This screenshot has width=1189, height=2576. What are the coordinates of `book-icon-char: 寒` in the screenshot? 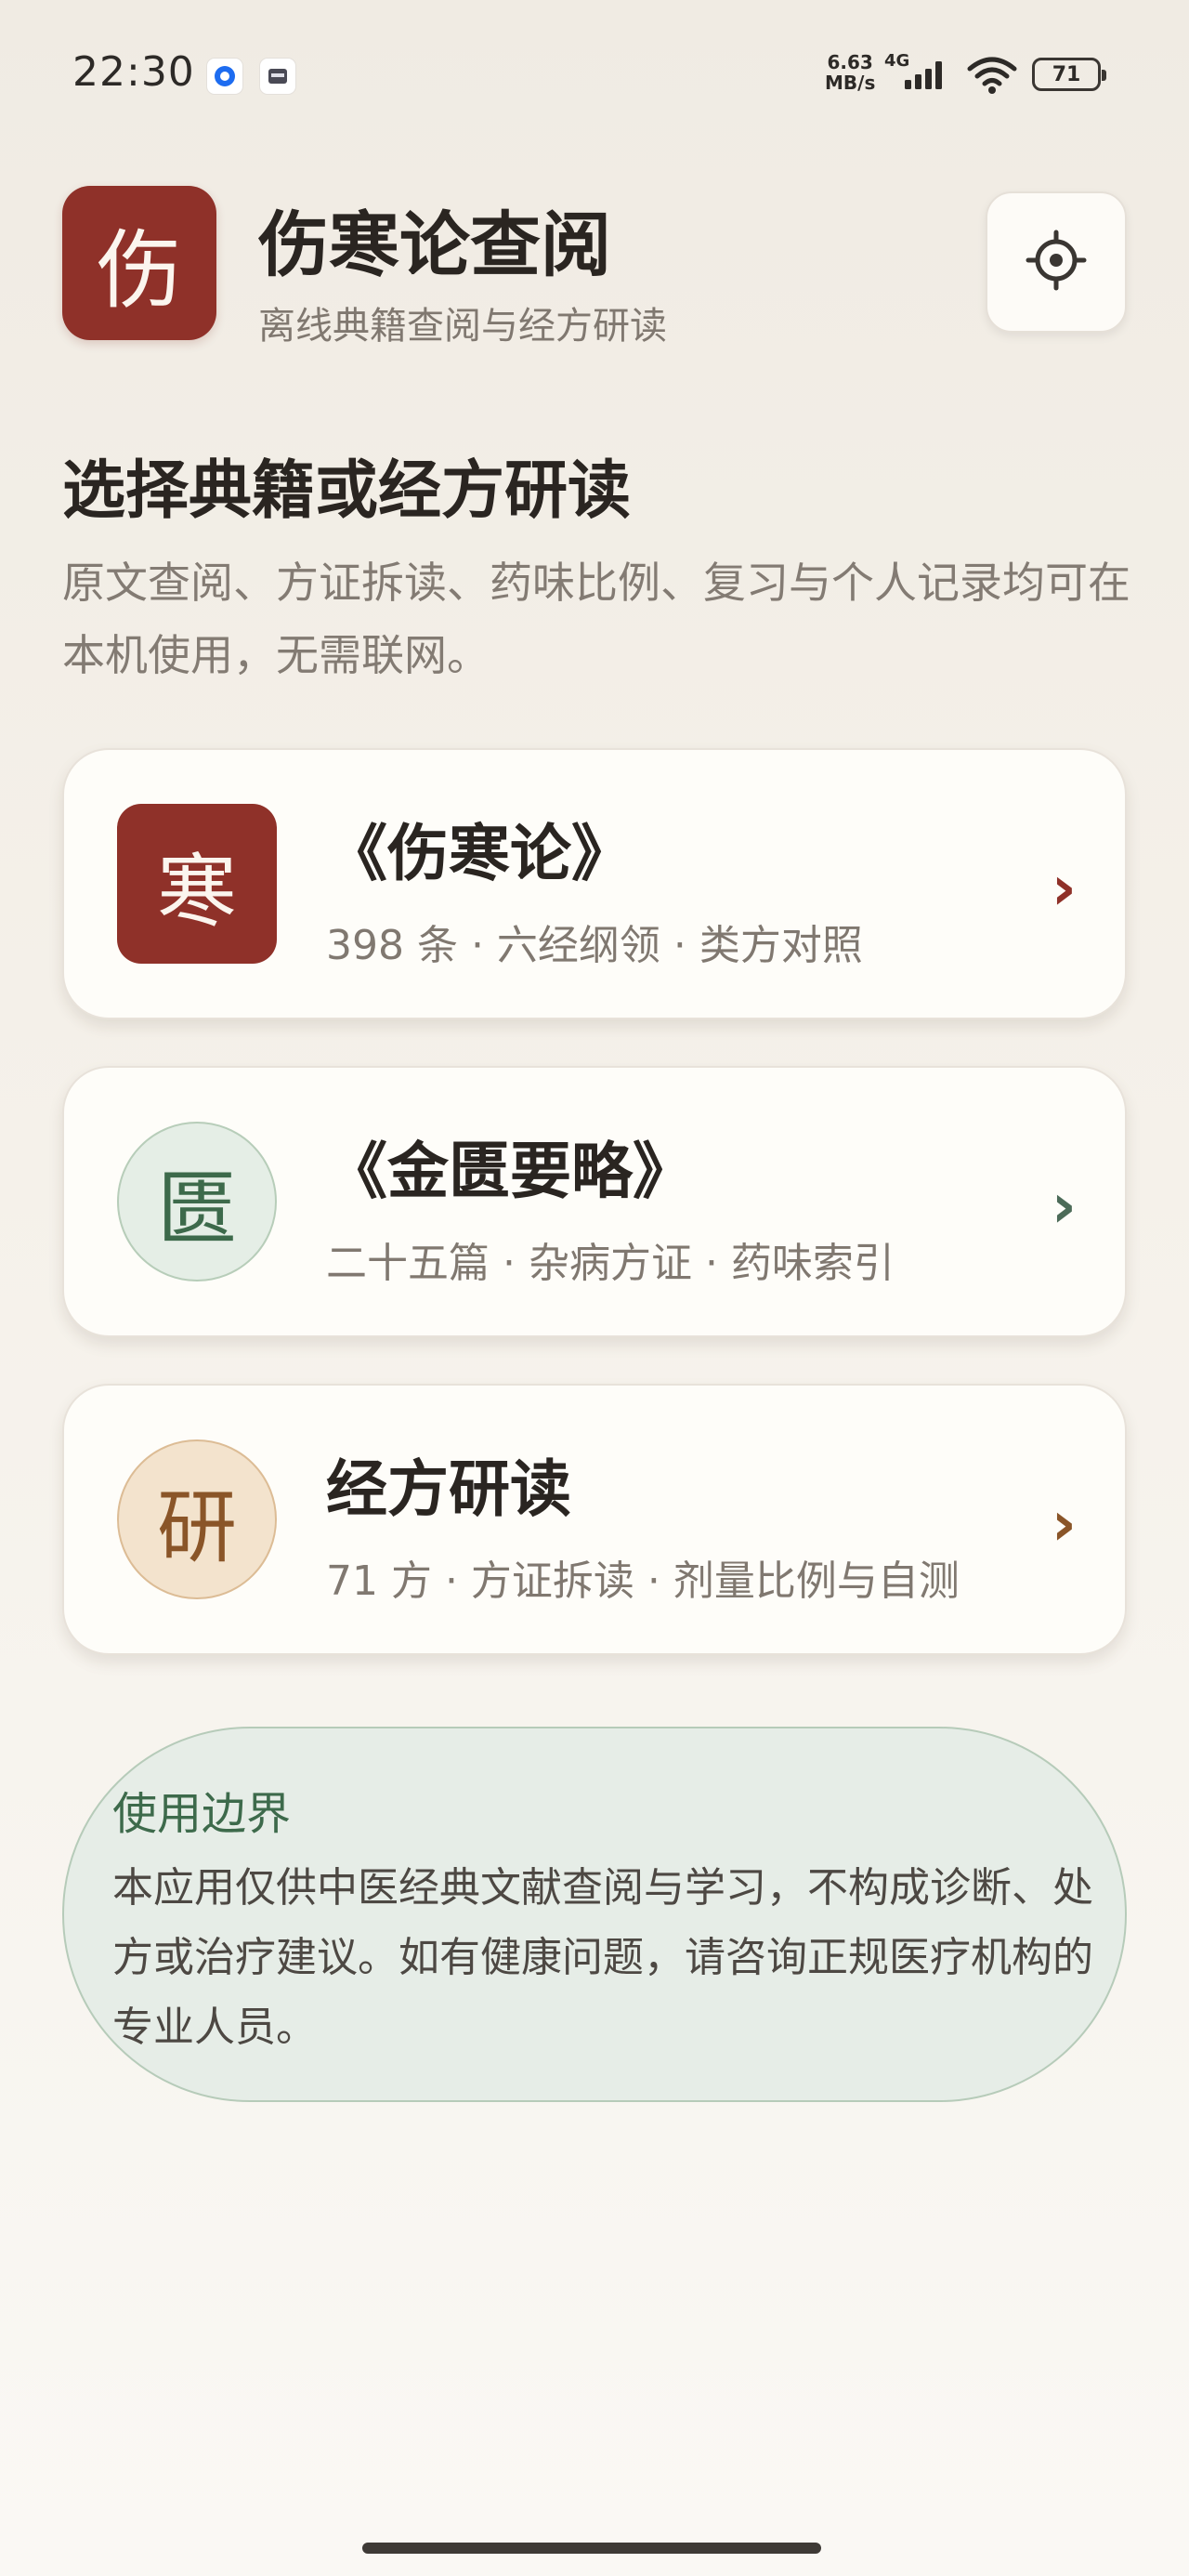 It's located at (197, 892).